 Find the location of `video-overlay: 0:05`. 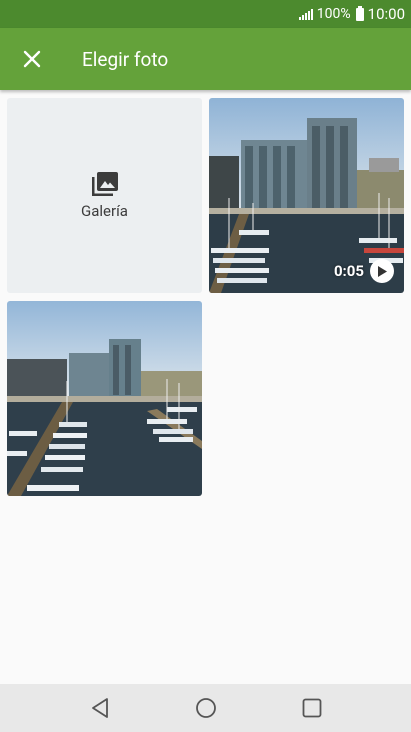

video-overlay: 0:05 is located at coordinates (364, 271).